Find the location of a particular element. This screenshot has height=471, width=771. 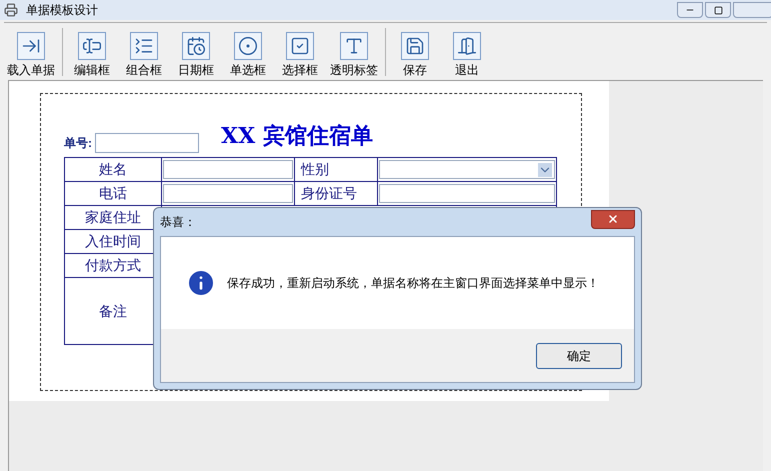

toolbar-button: 透明标签 is located at coordinates (354, 56).